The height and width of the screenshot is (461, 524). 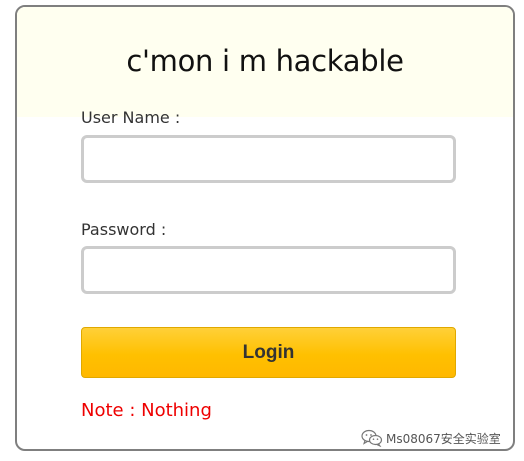 What do you see at coordinates (372, 438) in the screenshot?
I see `wechat-icon` at bounding box center [372, 438].